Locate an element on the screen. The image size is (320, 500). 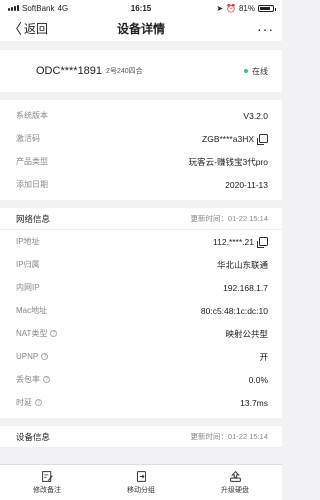
edit-note-icon is located at coordinates (47, 476).